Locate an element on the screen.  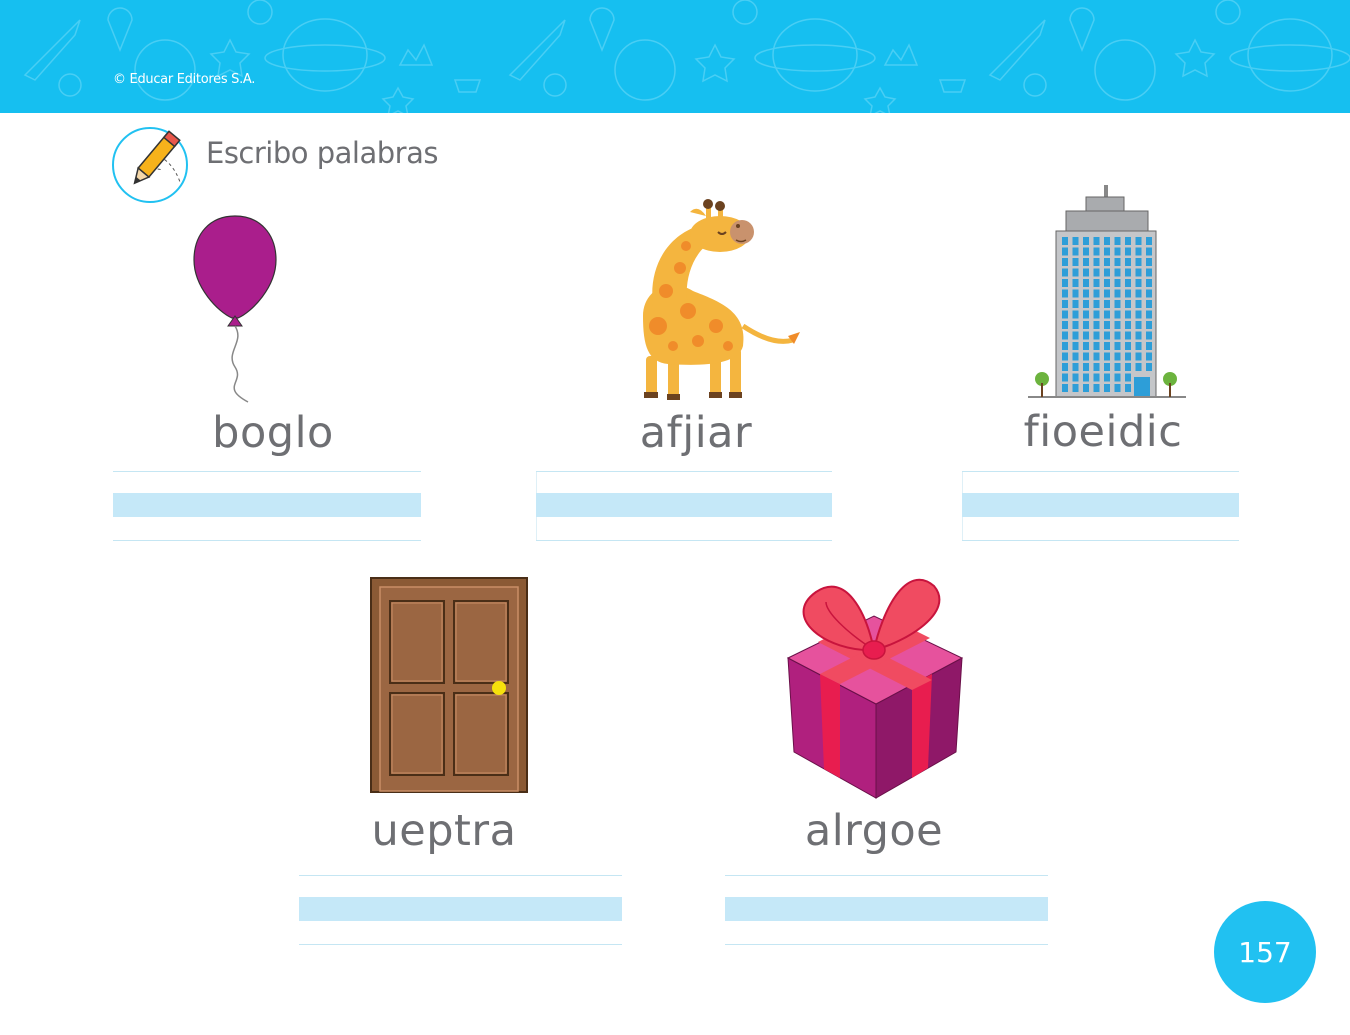
scrambled-word-balloon: boglo is located at coordinates (273, 433).